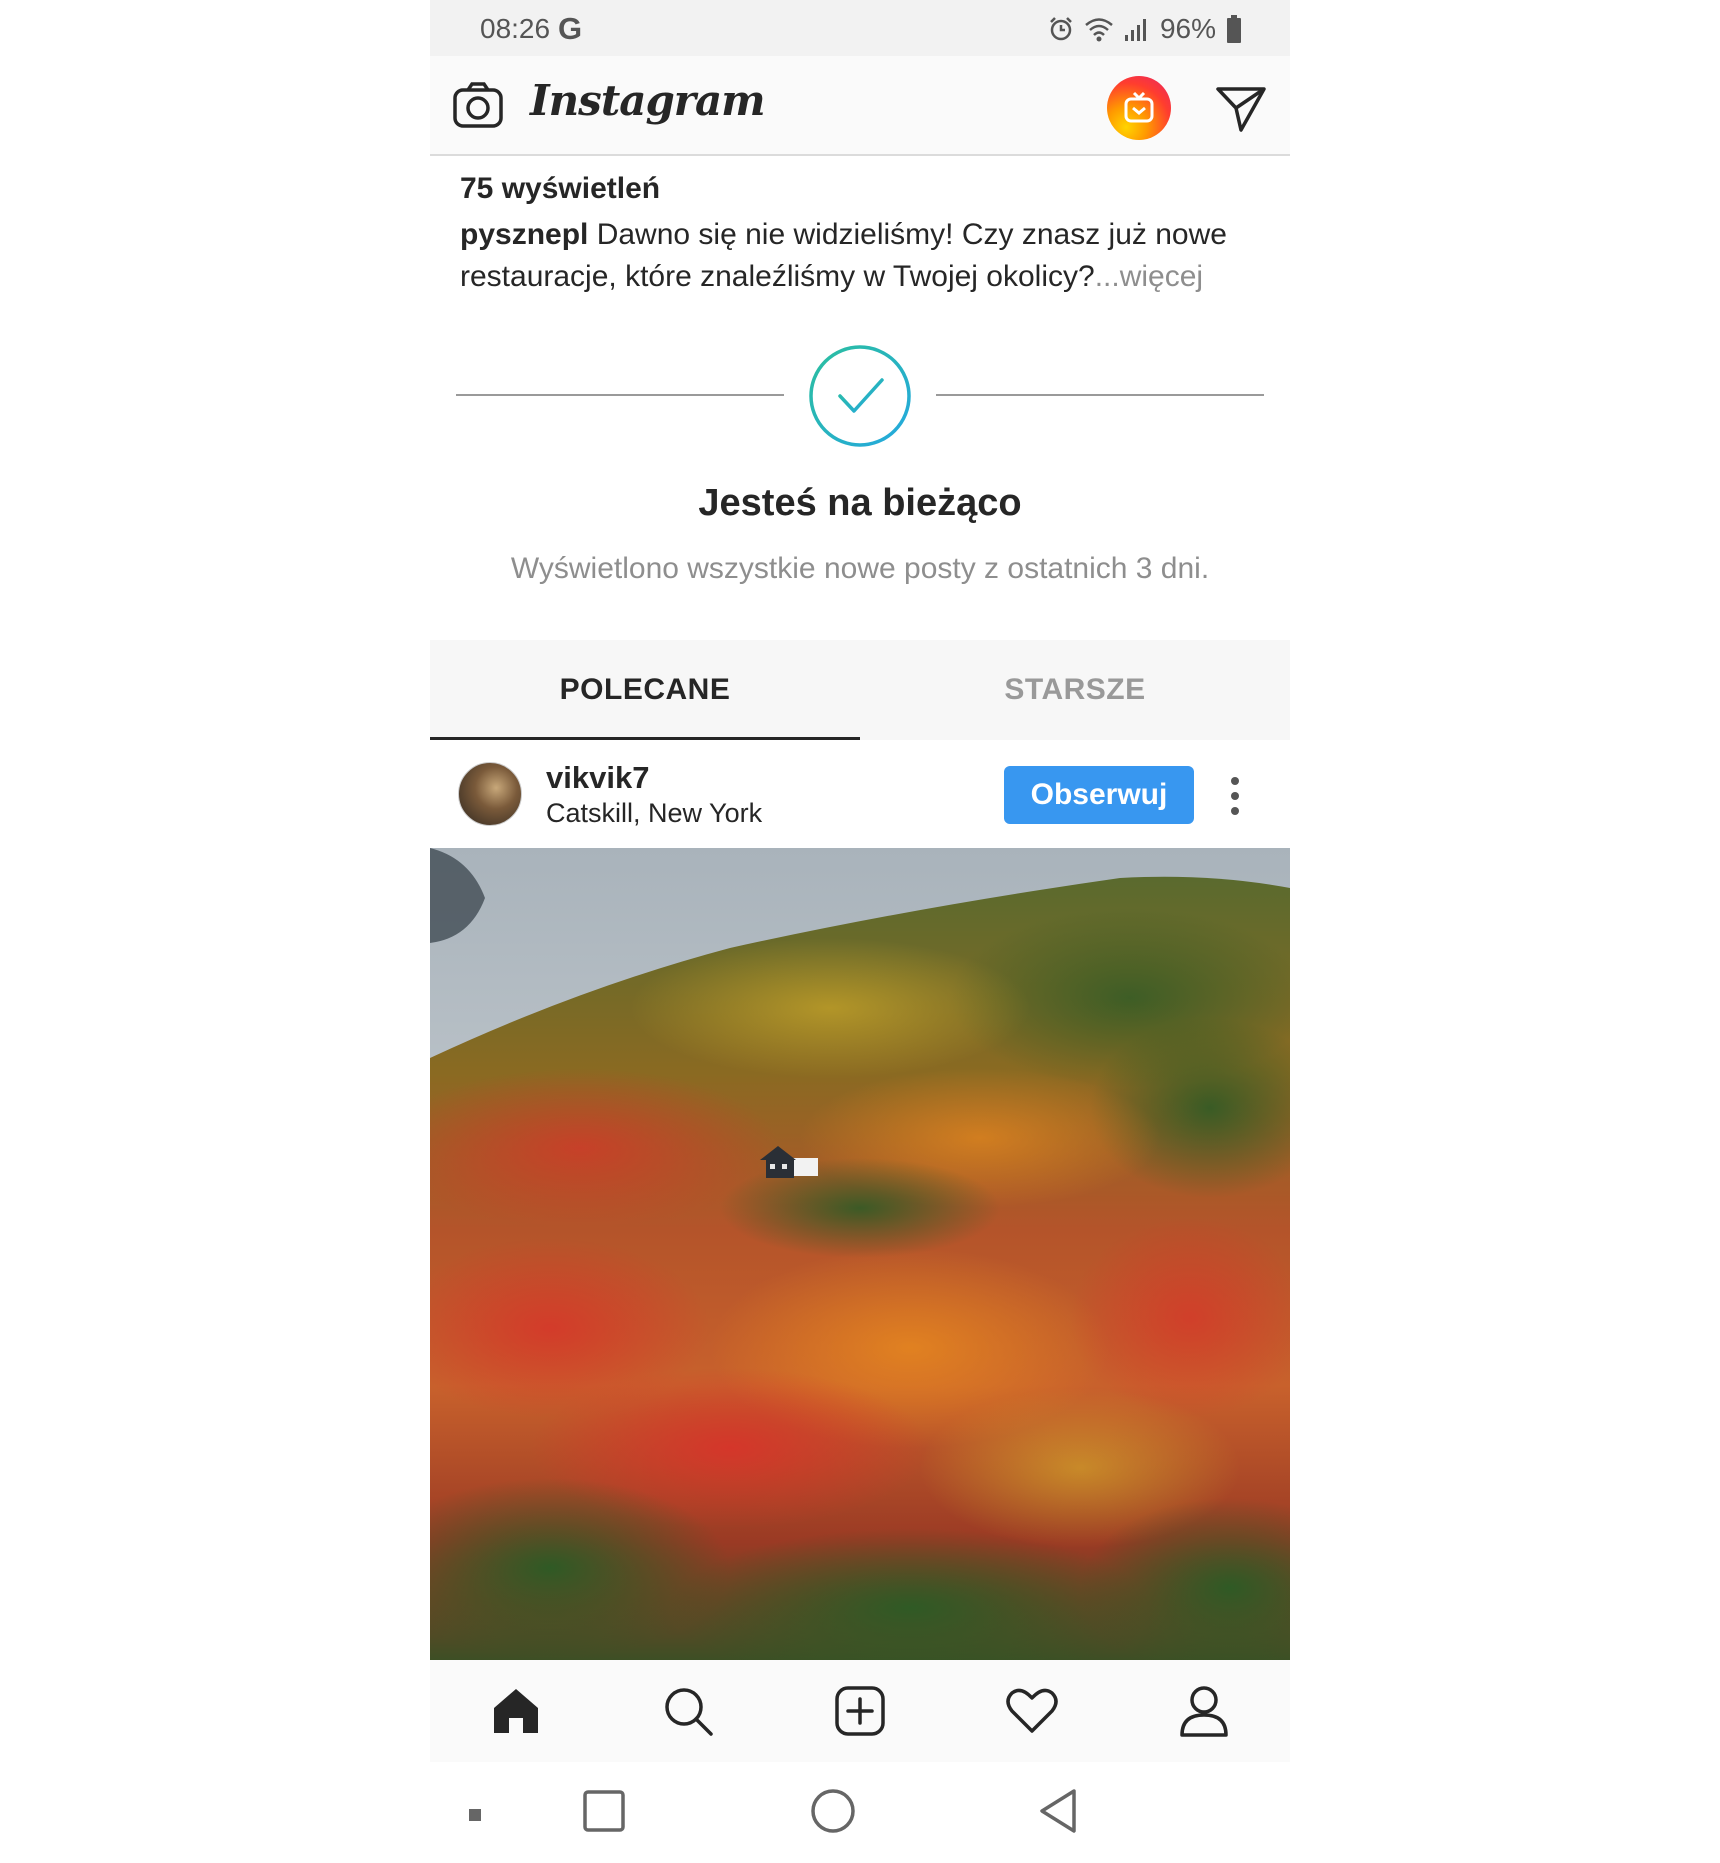 This screenshot has height=1863, width=1720. Describe the element at coordinates (1075, 690) in the screenshot. I see `tab-starsze: STARSZE` at that location.